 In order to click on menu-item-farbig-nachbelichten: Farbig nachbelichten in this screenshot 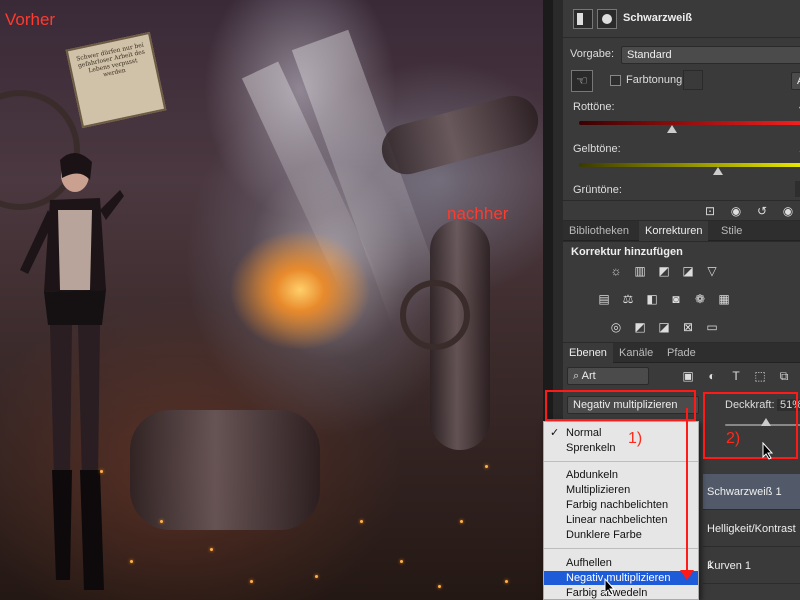, I will do `click(621, 505)`.